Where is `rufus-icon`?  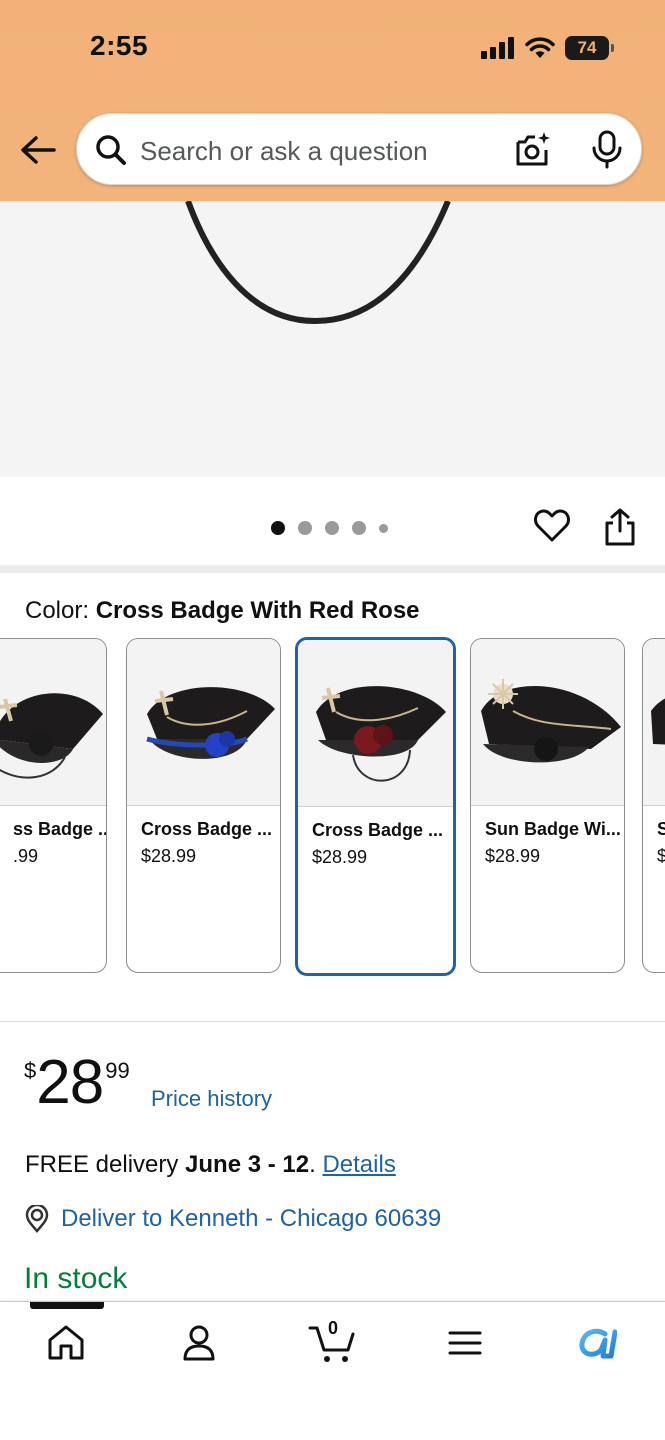
rufus-icon is located at coordinates (598, 1343).